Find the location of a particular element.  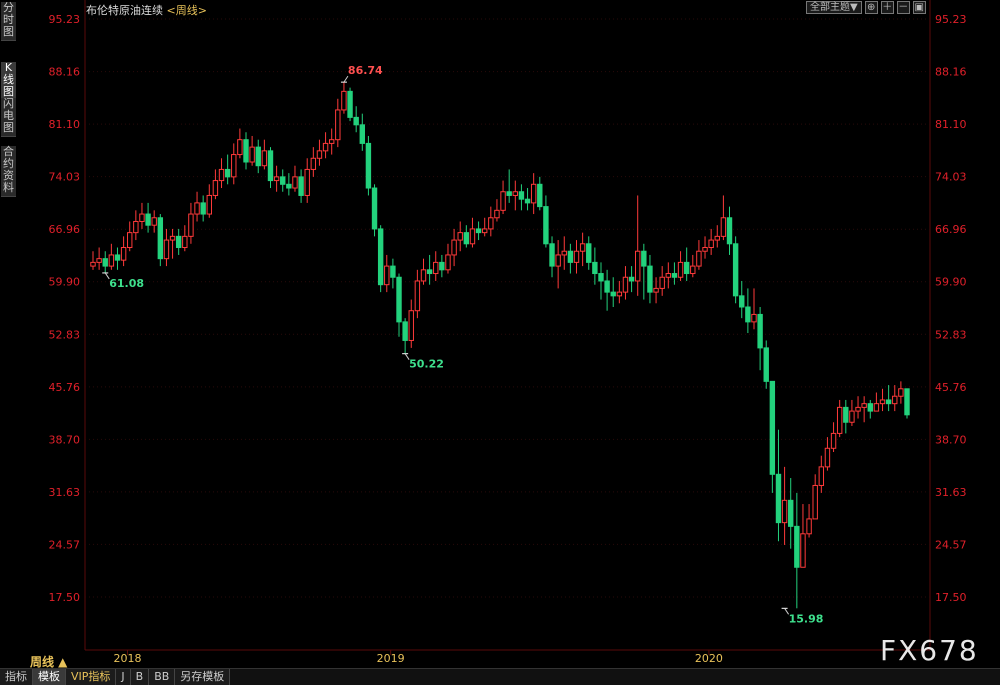

y-tick-label-left: 17.50 is located at coordinates (65, 597).